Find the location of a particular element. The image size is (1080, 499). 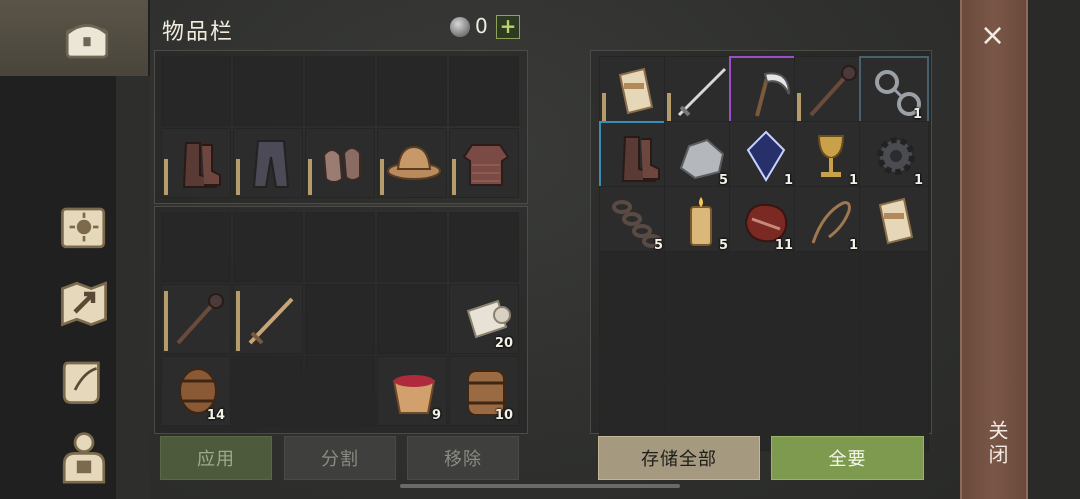

item-count: 20 is located at coordinates (503, 343).